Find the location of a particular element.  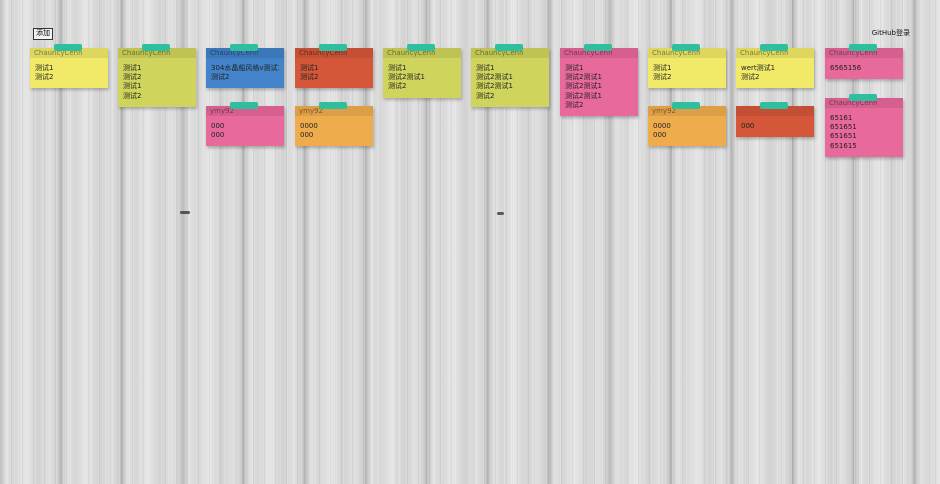

note-body: 测试1 测试2测试1 测试2测试1 测试2 is located at coordinates (510, 82).